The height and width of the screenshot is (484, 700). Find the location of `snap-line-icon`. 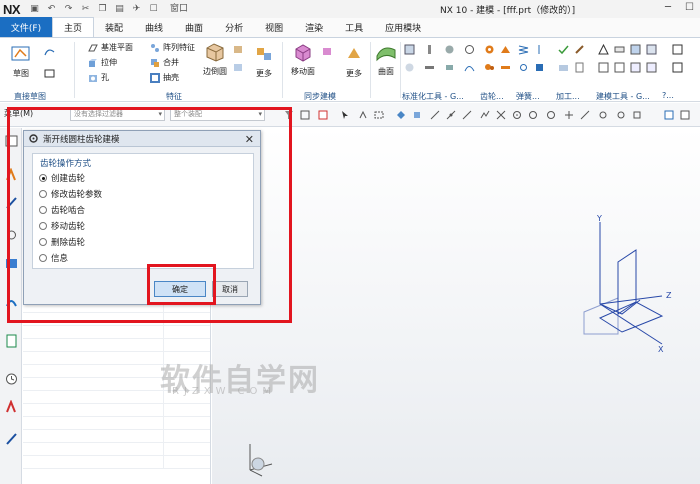

snap-line-icon is located at coordinates (467, 115).